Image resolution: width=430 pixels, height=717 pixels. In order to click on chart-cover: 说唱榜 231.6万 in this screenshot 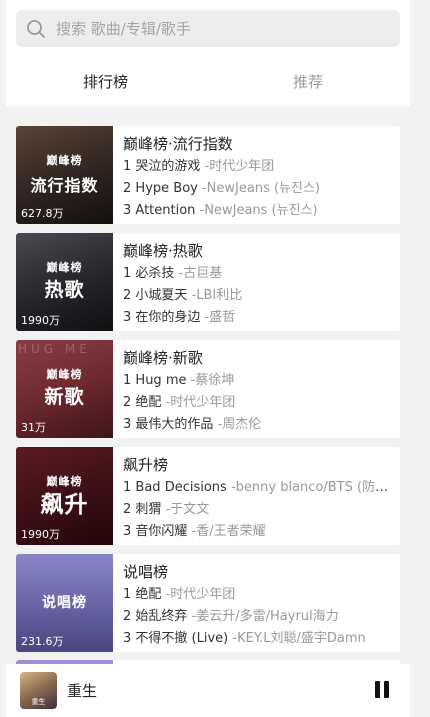, I will do `click(64, 603)`.